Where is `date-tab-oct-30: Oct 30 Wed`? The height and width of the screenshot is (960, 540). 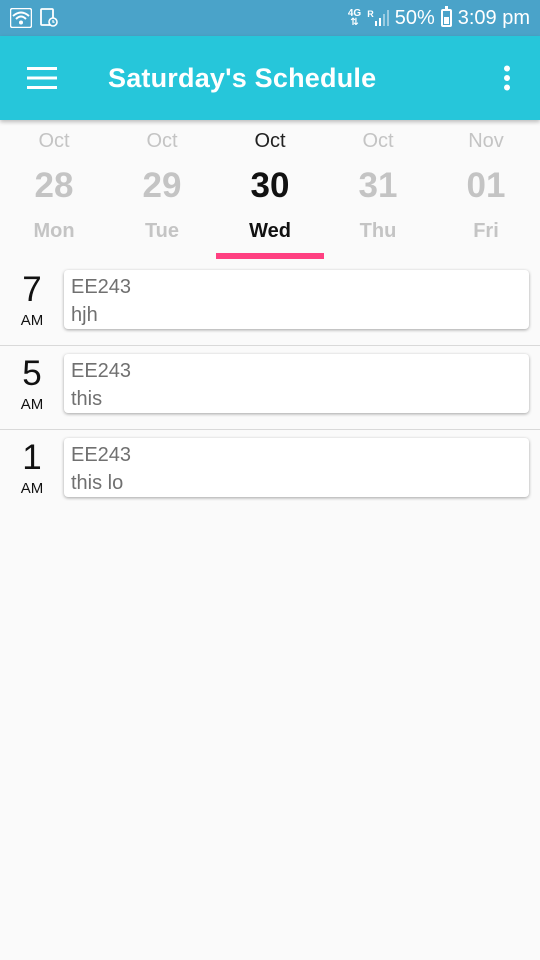
date-tab-oct-30: Oct 30 Wed is located at coordinates (270, 191).